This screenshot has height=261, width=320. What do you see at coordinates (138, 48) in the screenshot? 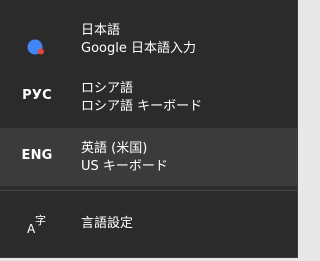
I see `keyboard-name: Google 日本語入力` at bounding box center [138, 48].